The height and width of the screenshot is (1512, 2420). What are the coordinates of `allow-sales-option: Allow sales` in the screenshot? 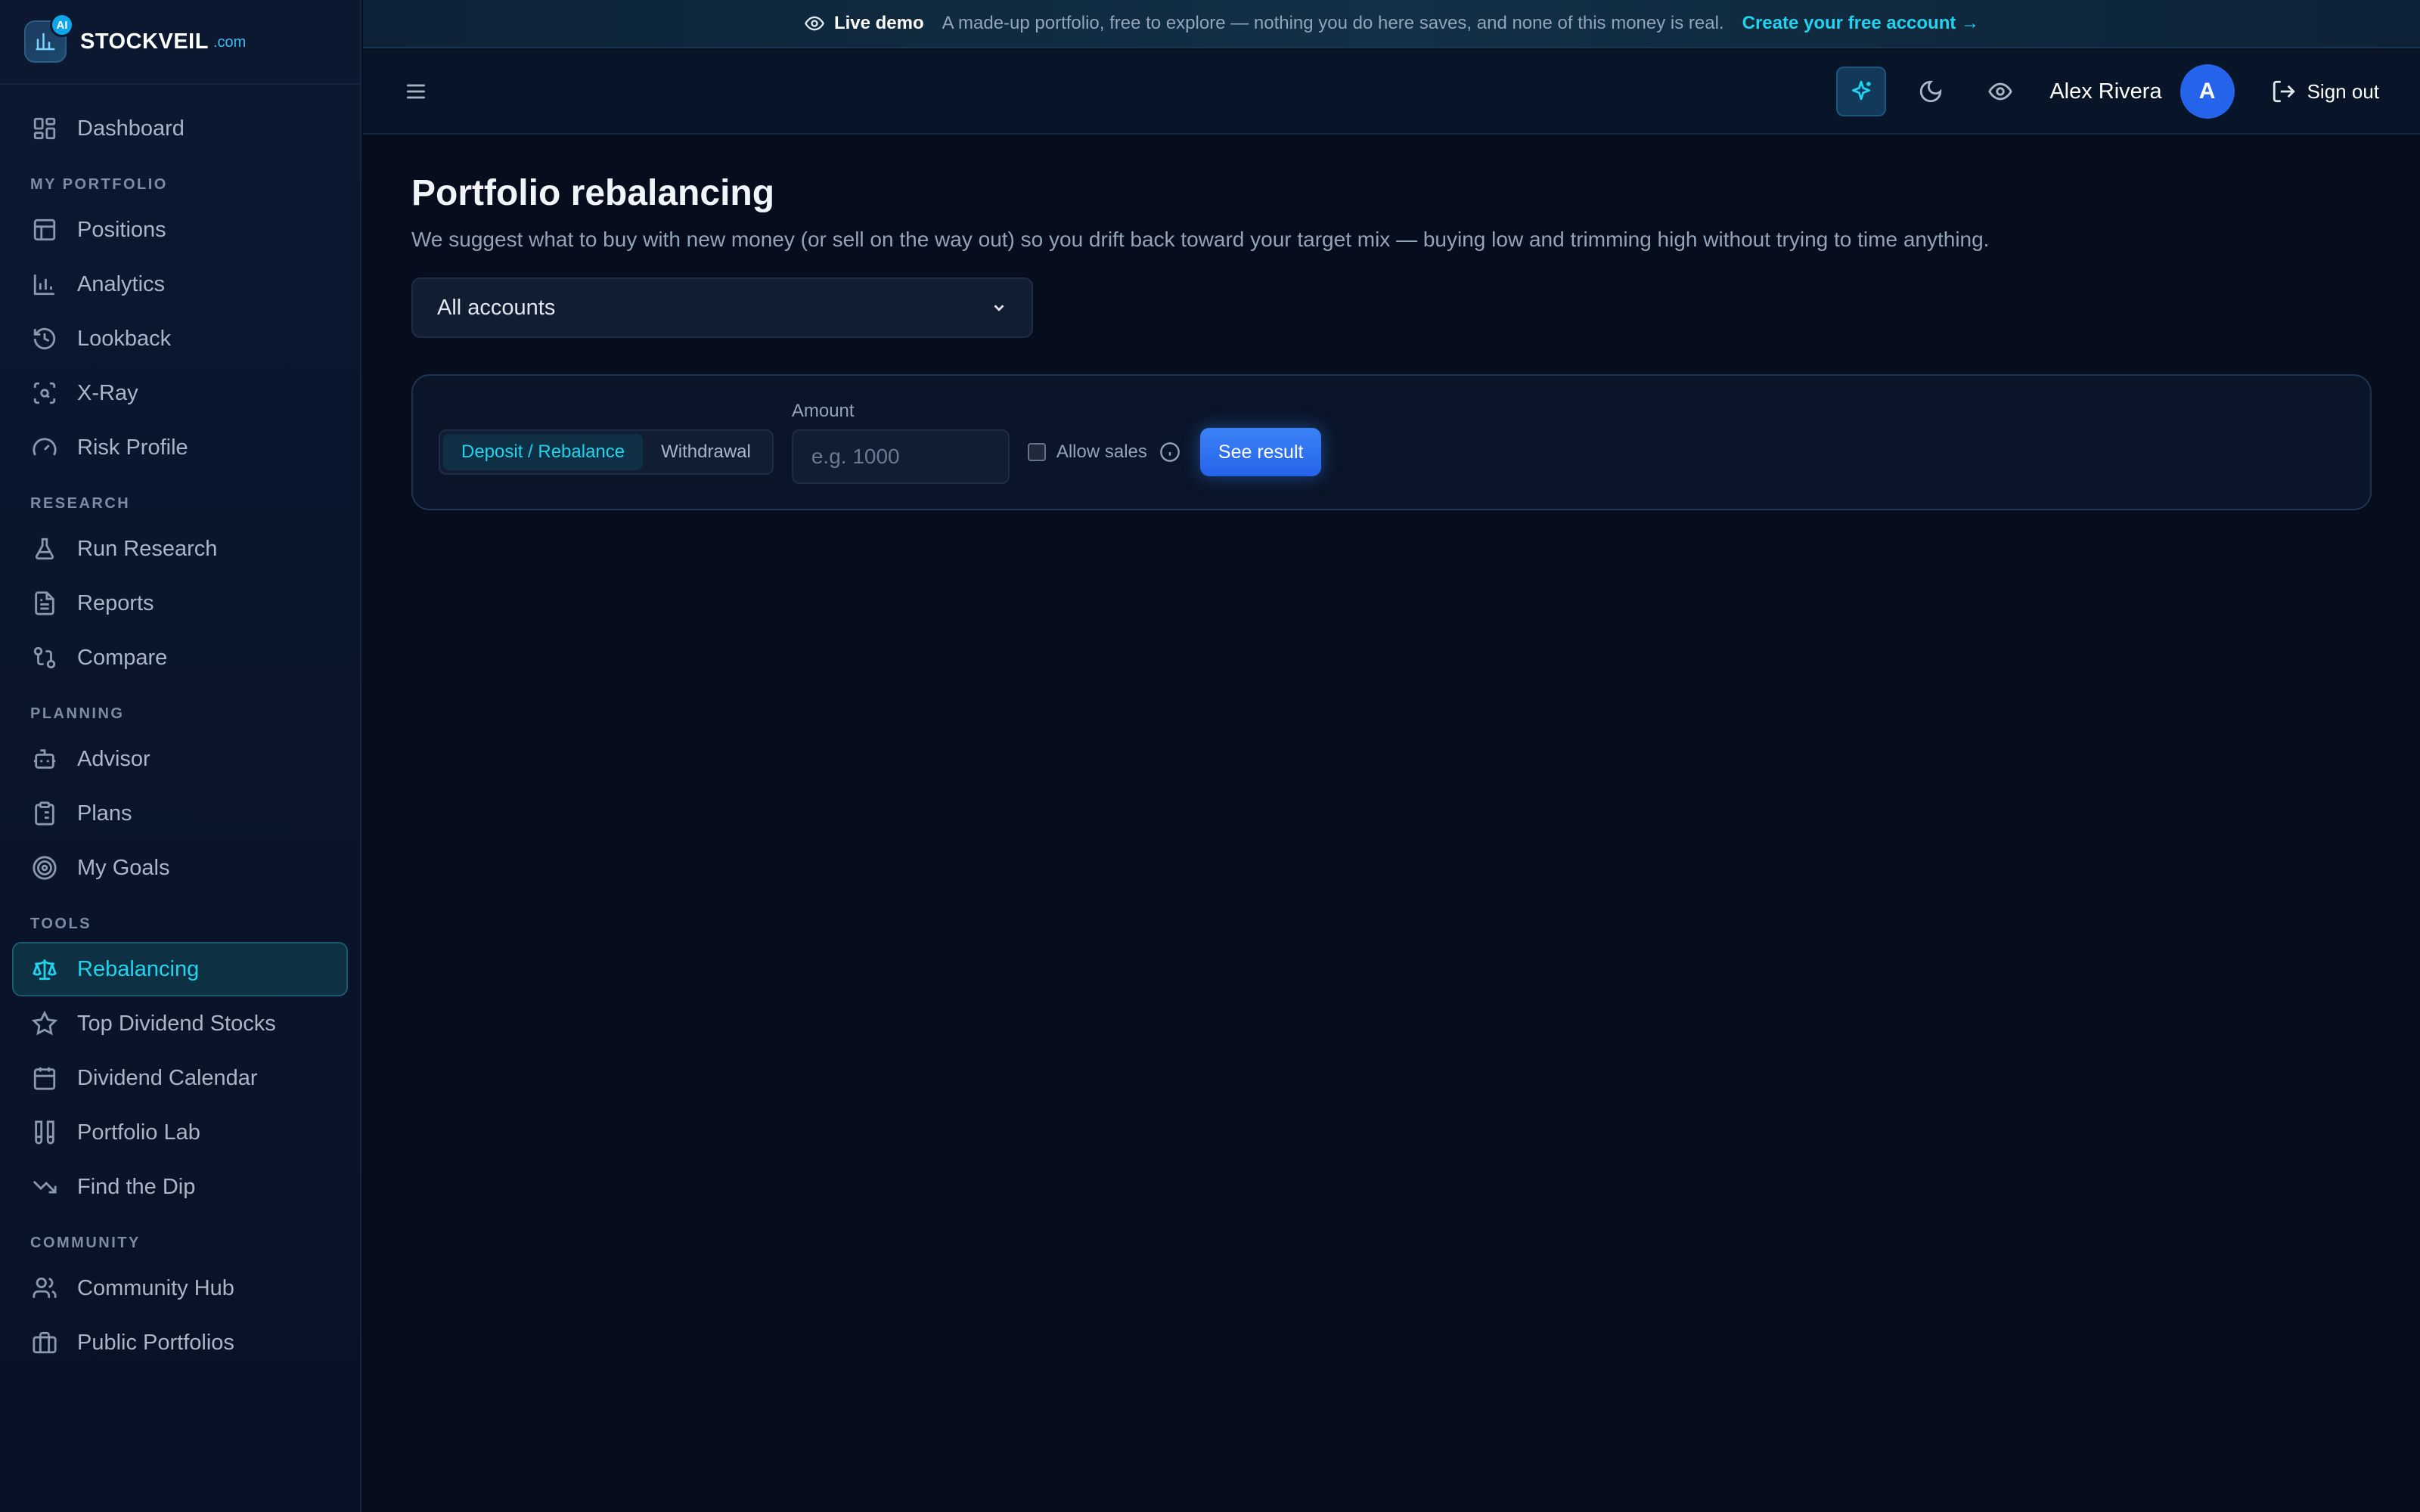 It's located at (1104, 452).